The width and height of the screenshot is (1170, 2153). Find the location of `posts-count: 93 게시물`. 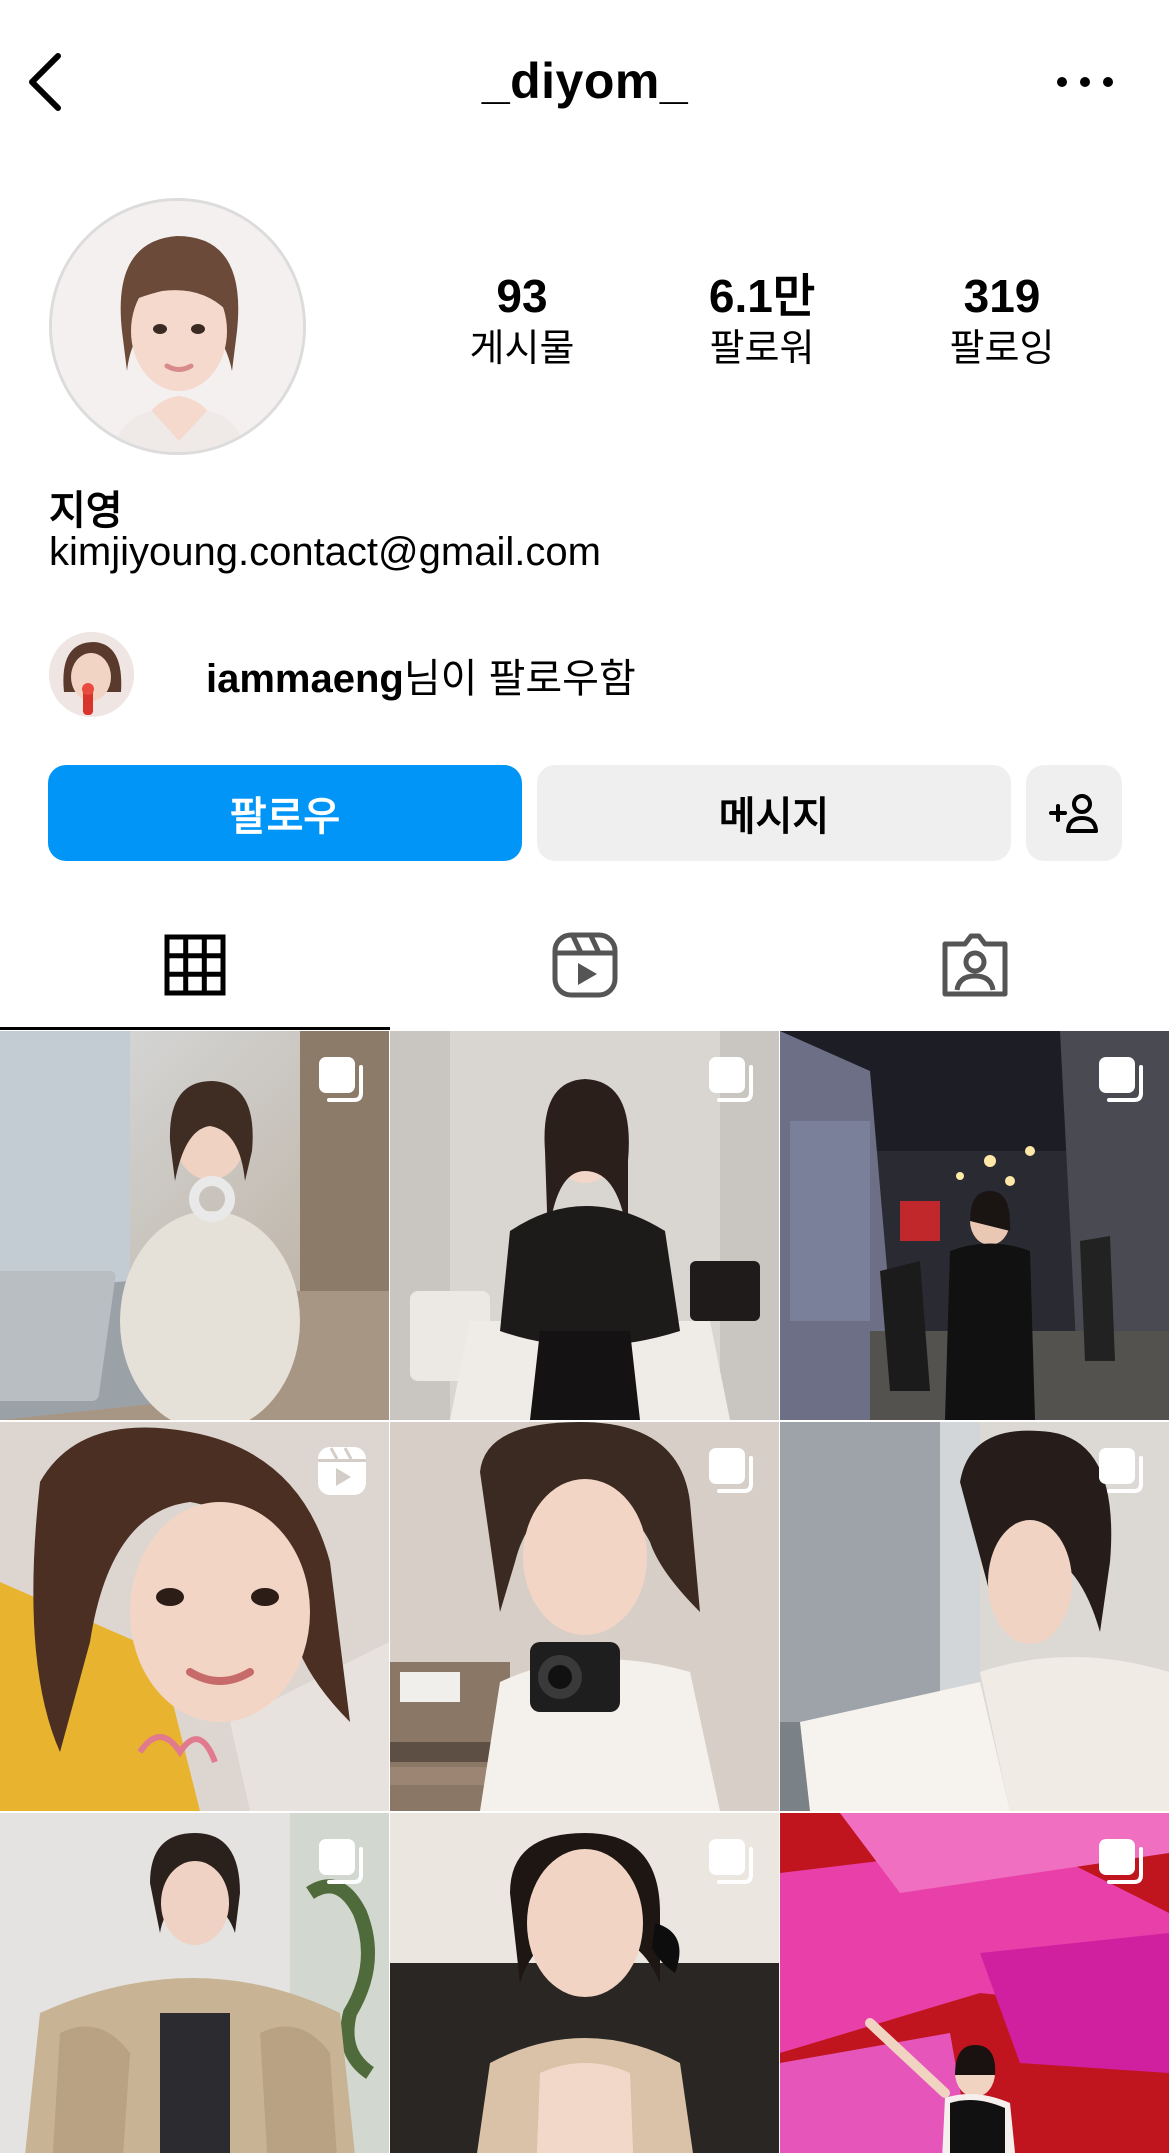

posts-count: 93 게시물 is located at coordinates (522, 321).